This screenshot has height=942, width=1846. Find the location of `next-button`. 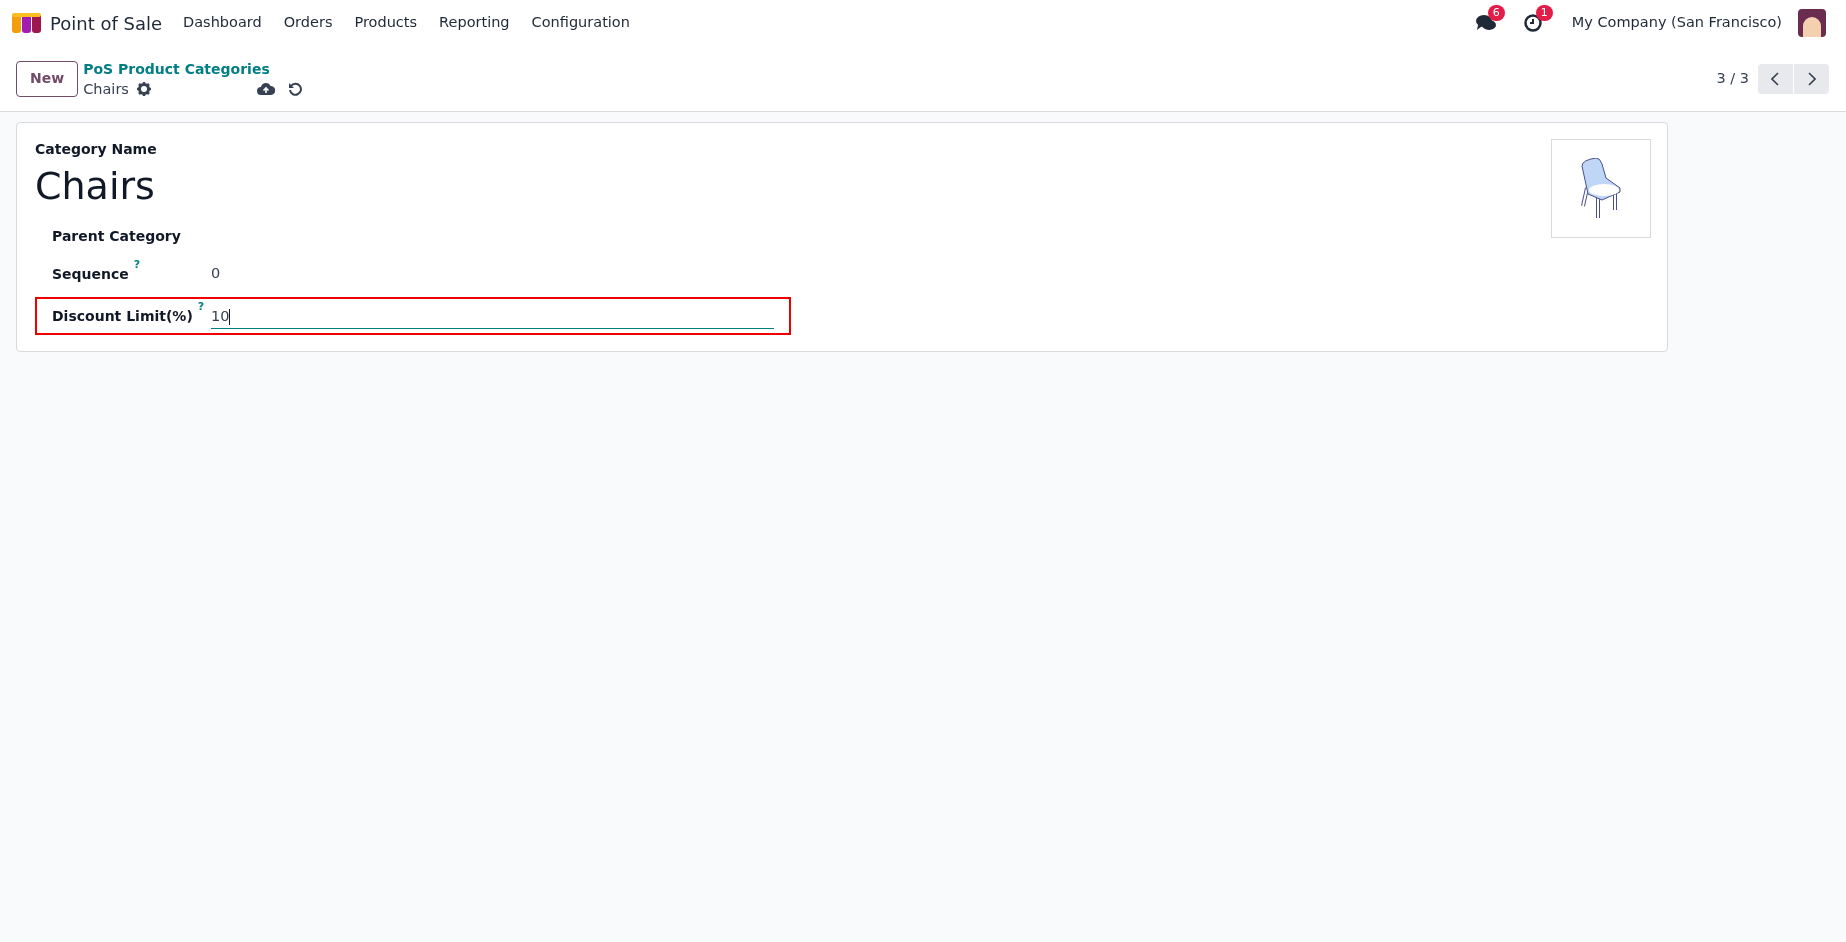

next-button is located at coordinates (1811, 78).